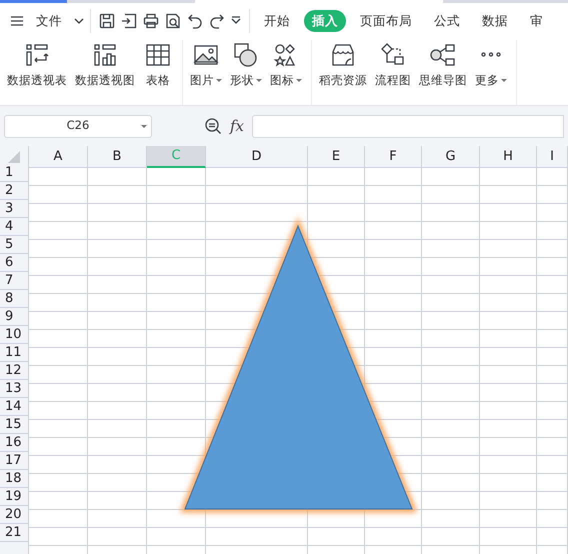  Describe the element at coordinates (14, 299) in the screenshot. I see `row-header: 8` at that location.